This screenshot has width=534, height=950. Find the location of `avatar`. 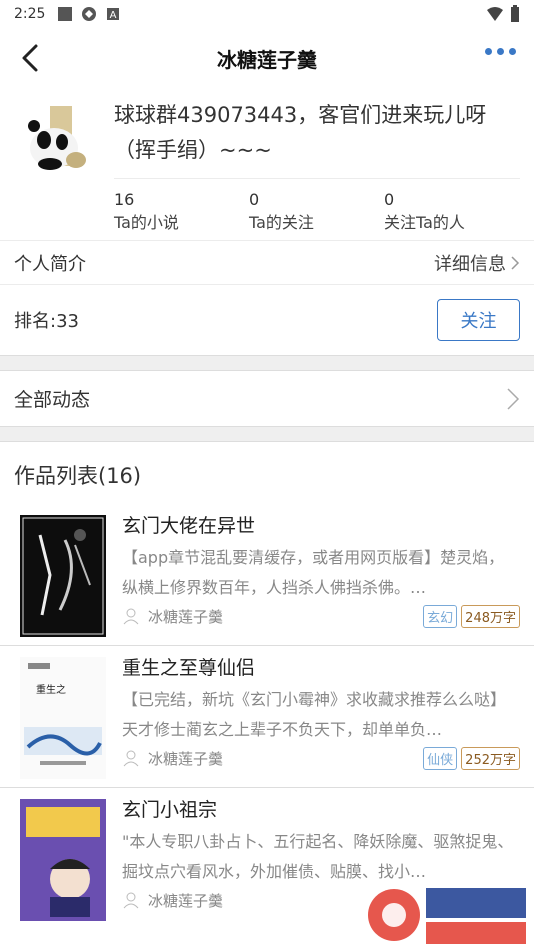

avatar is located at coordinates (59, 141).